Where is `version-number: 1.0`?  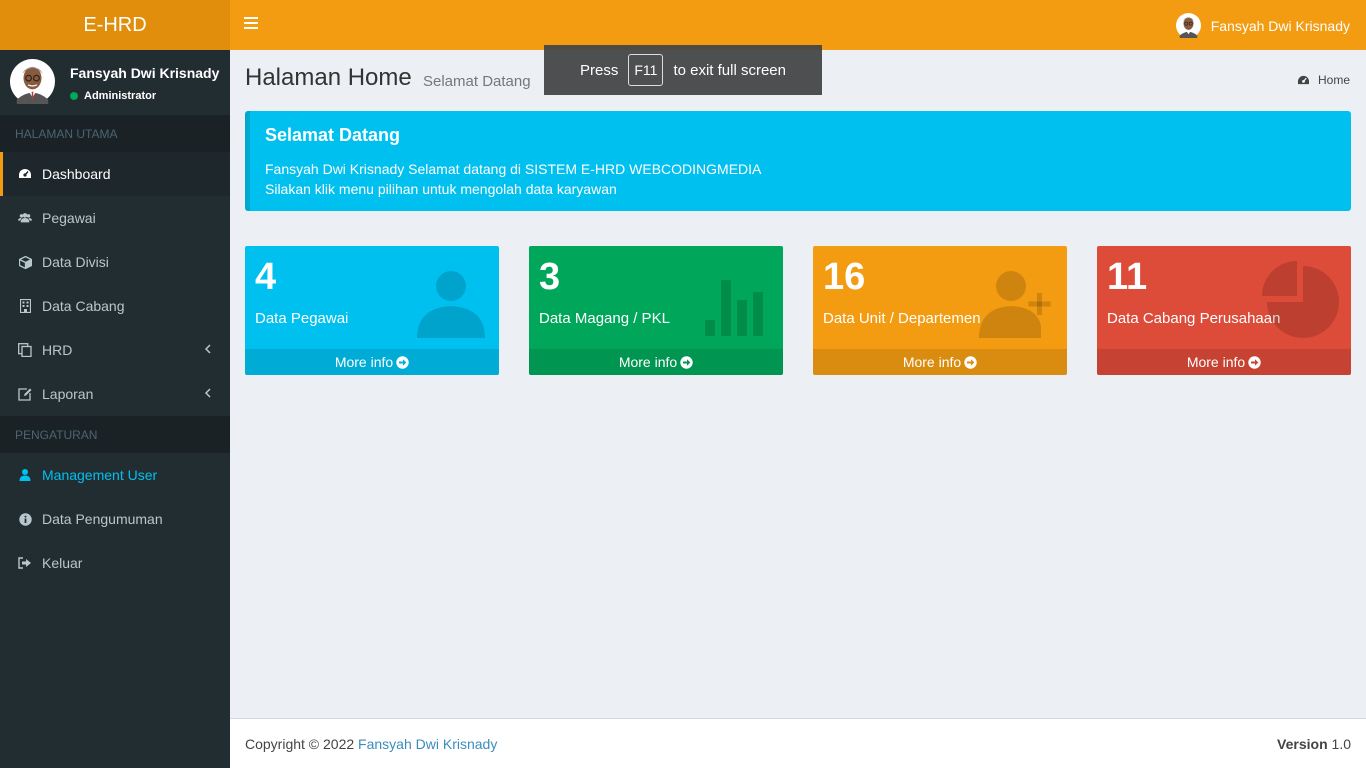
version-number: 1.0 is located at coordinates (1341, 744).